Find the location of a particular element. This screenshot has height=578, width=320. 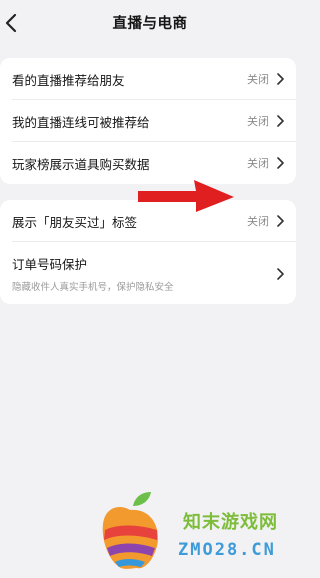

apple-logo-icon is located at coordinates (130, 530).